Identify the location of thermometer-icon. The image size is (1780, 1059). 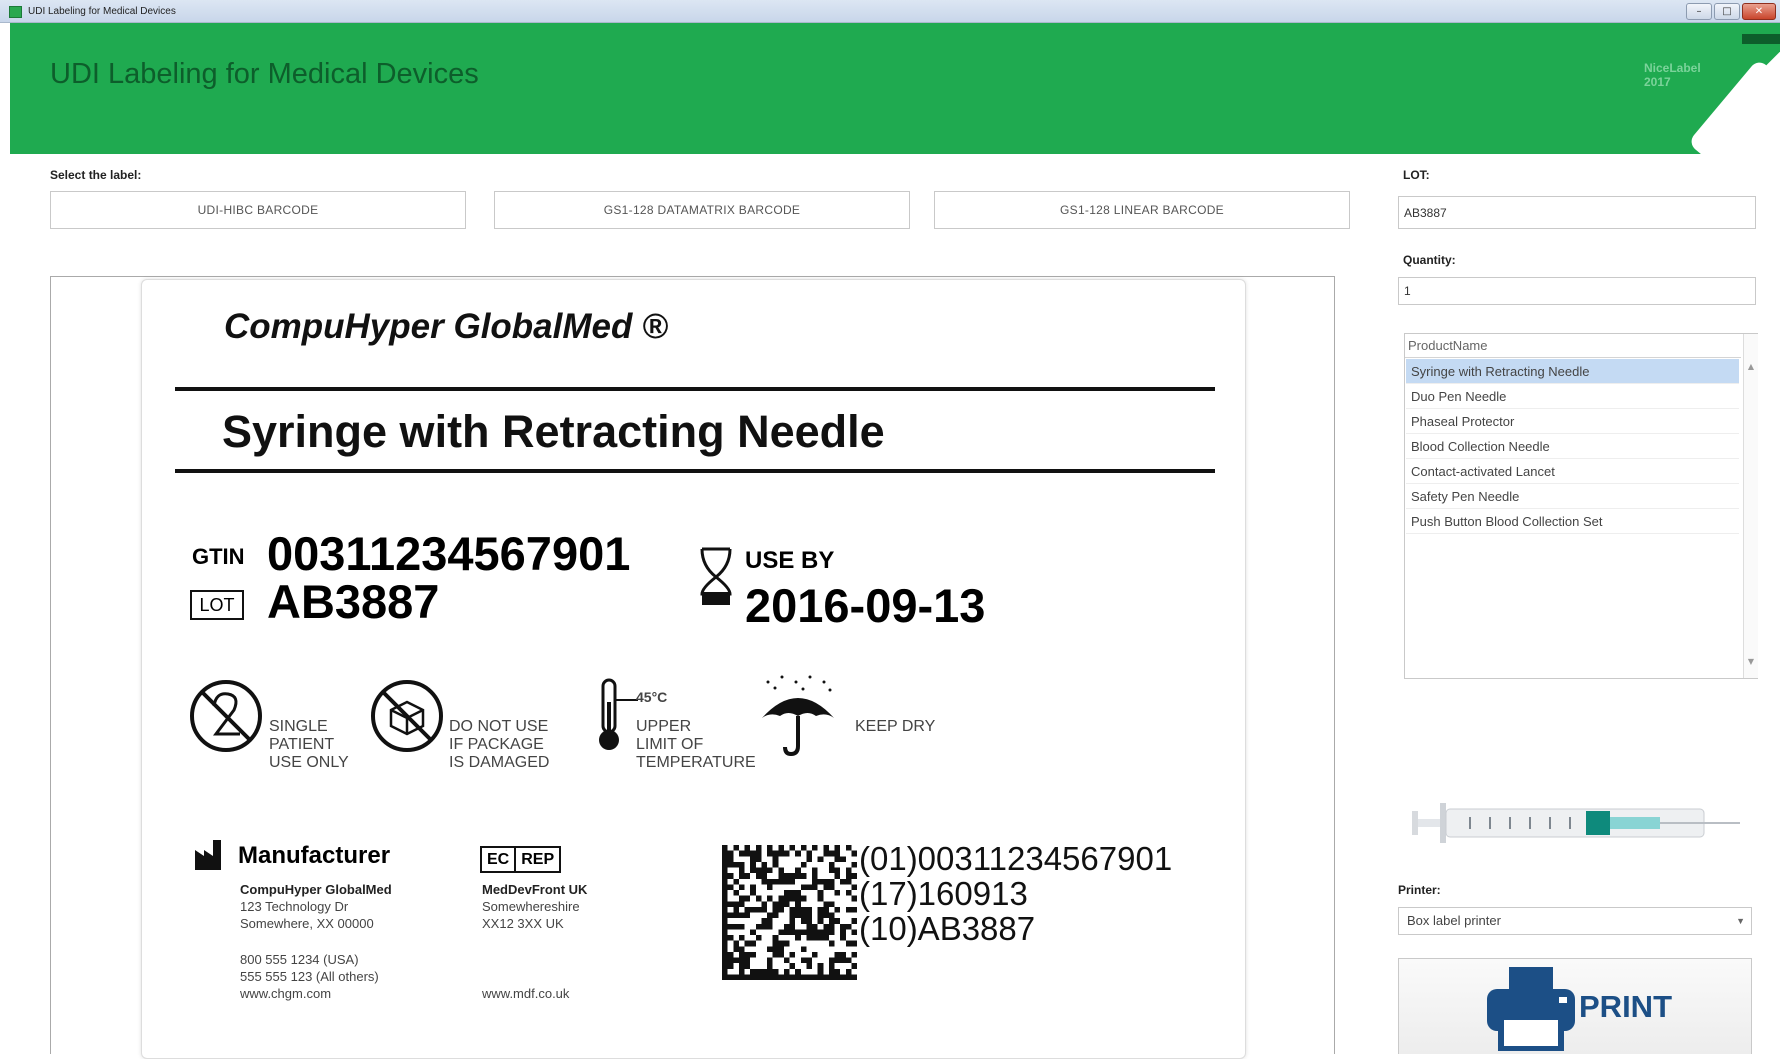
(618, 714).